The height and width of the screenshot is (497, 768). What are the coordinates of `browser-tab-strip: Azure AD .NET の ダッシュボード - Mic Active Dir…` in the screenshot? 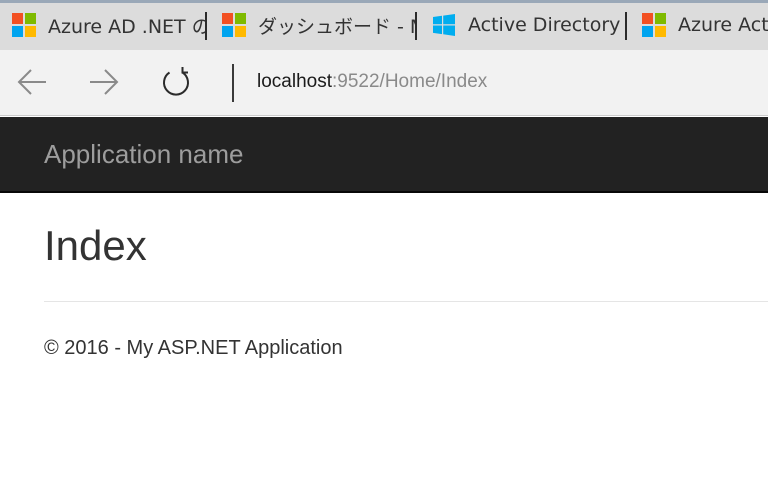 It's located at (384, 25).